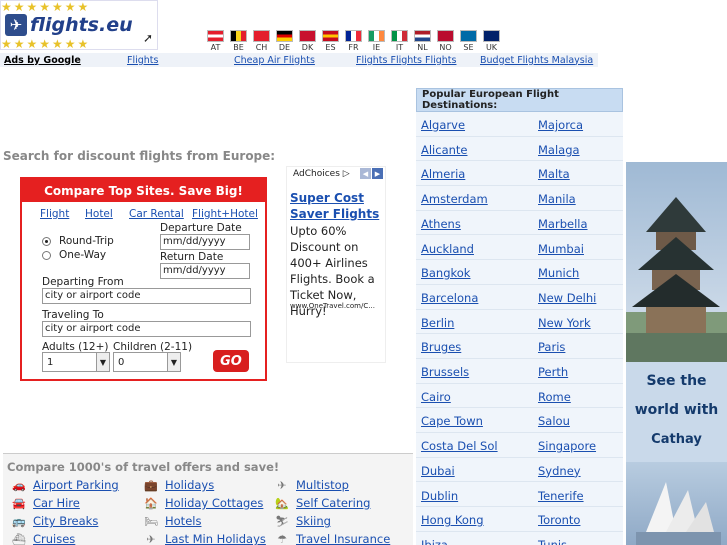 This screenshot has height=545, width=727. What do you see at coordinates (215, 41) in the screenshot?
I see `flag-at: AT` at bounding box center [215, 41].